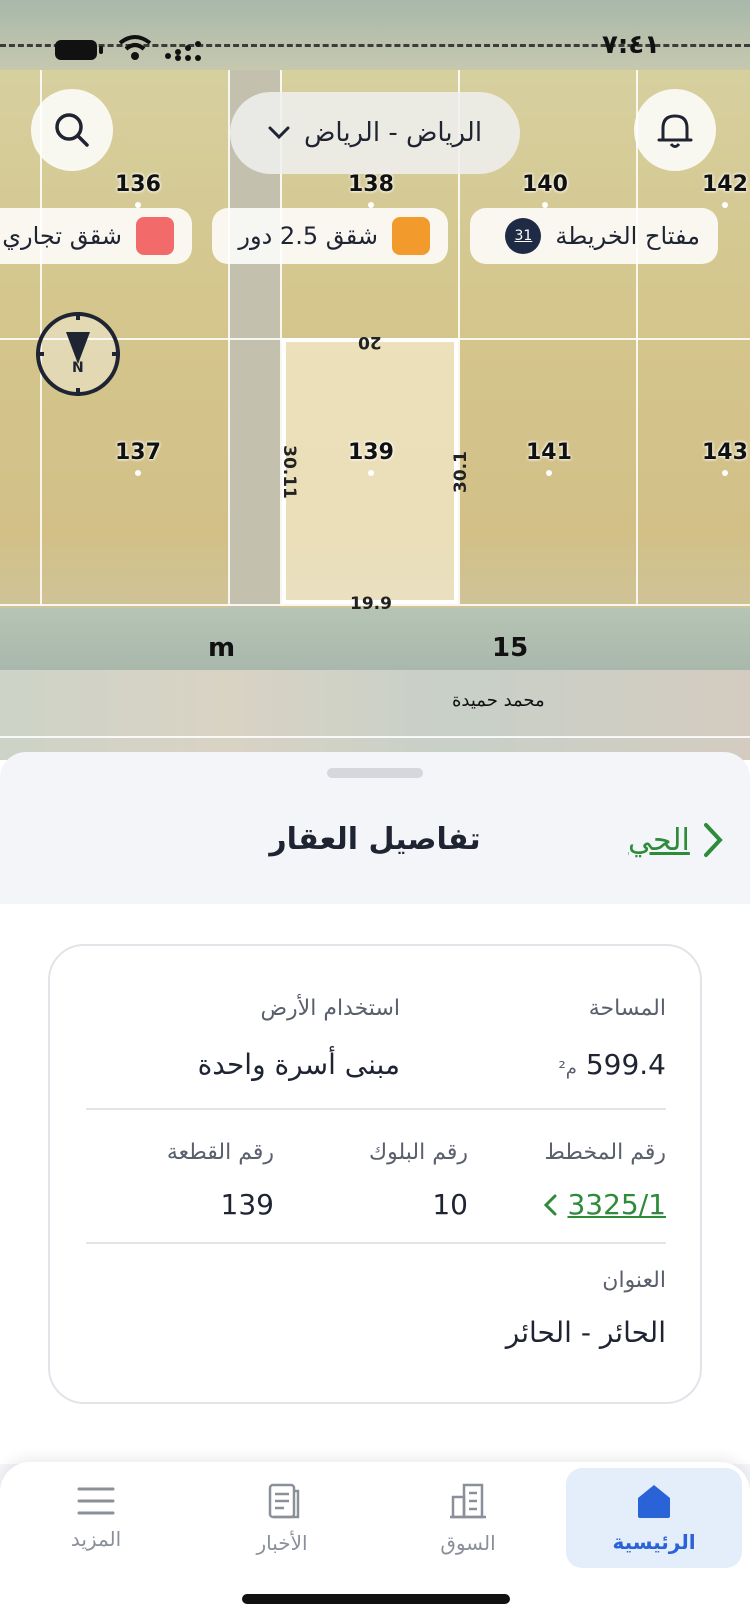 The image size is (750, 1622). Describe the element at coordinates (550, 1204) in the screenshot. I see `chevron-left-icon` at that location.